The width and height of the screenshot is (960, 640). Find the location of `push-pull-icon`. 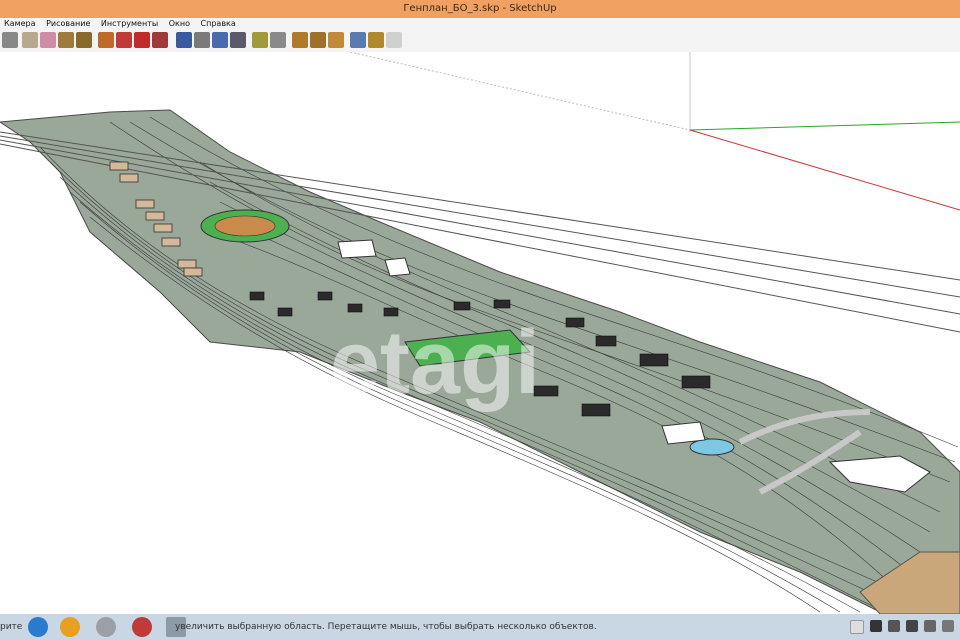

push-pull-icon is located at coordinates (84, 40).